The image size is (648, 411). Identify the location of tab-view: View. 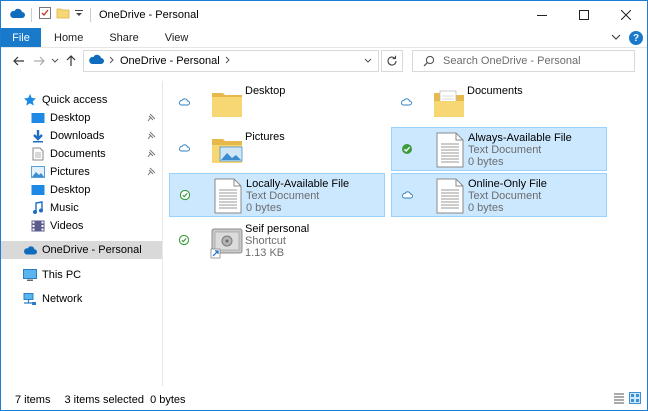
(177, 37).